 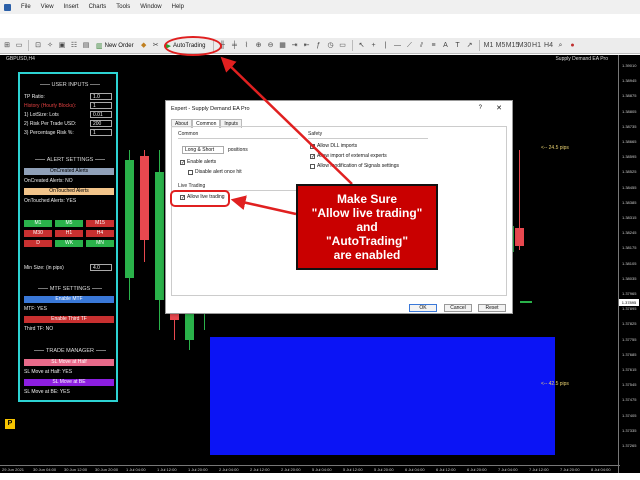 What do you see at coordinates (343, 46) in the screenshot?
I see `templates-icon: ▭` at bounding box center [343, 46].